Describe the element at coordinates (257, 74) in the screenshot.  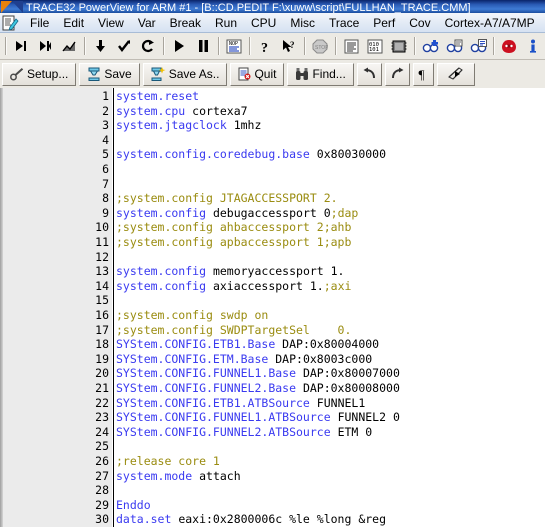
I see `quit-button: Quit` at that location.